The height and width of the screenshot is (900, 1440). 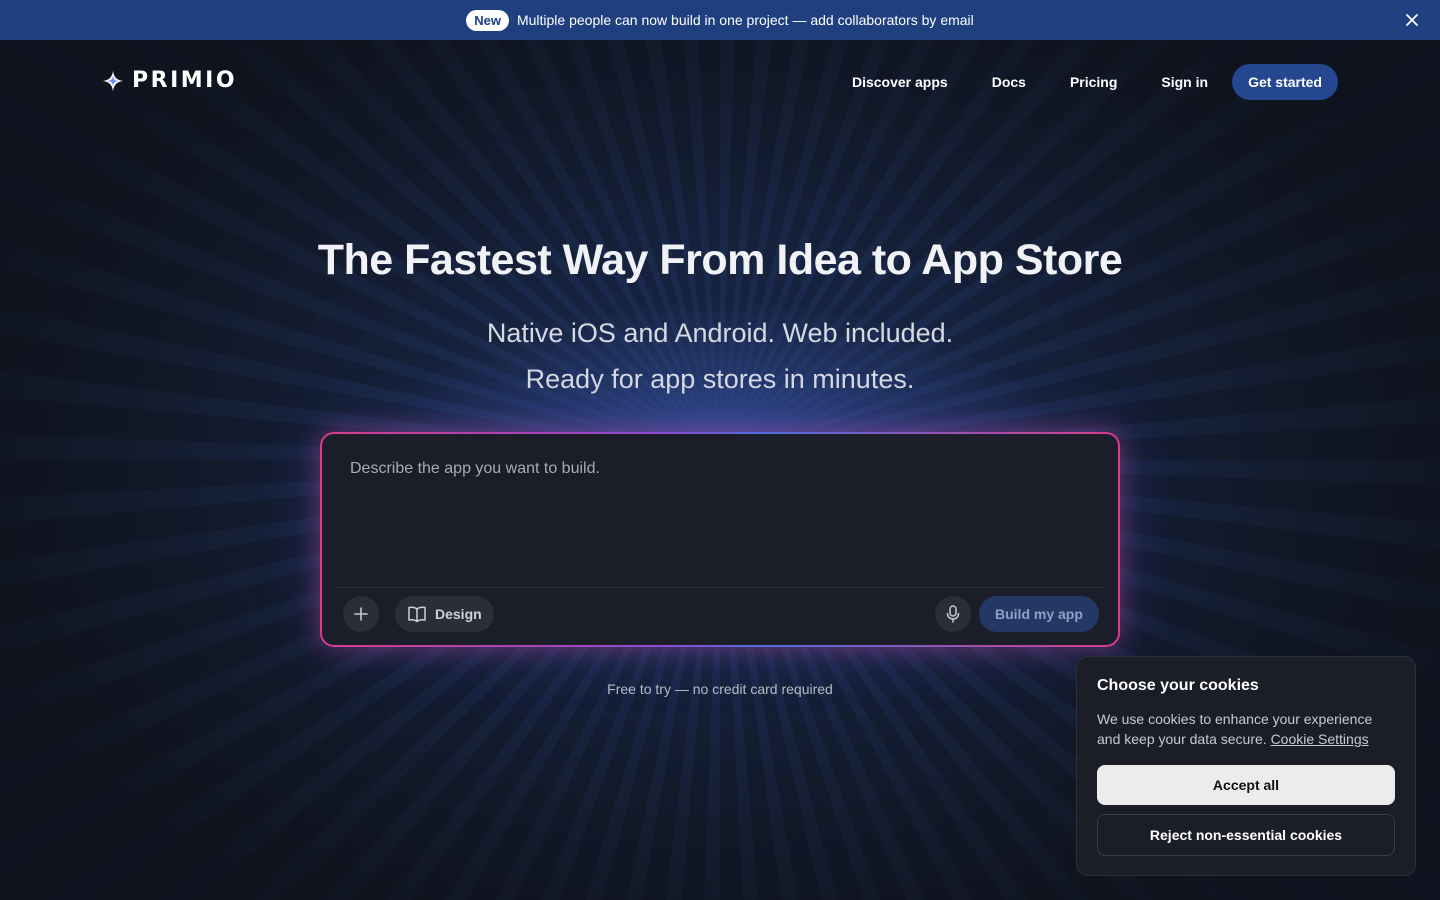 I want to click on nav-sign-in: Sign in, so click(x=1184, y=82).